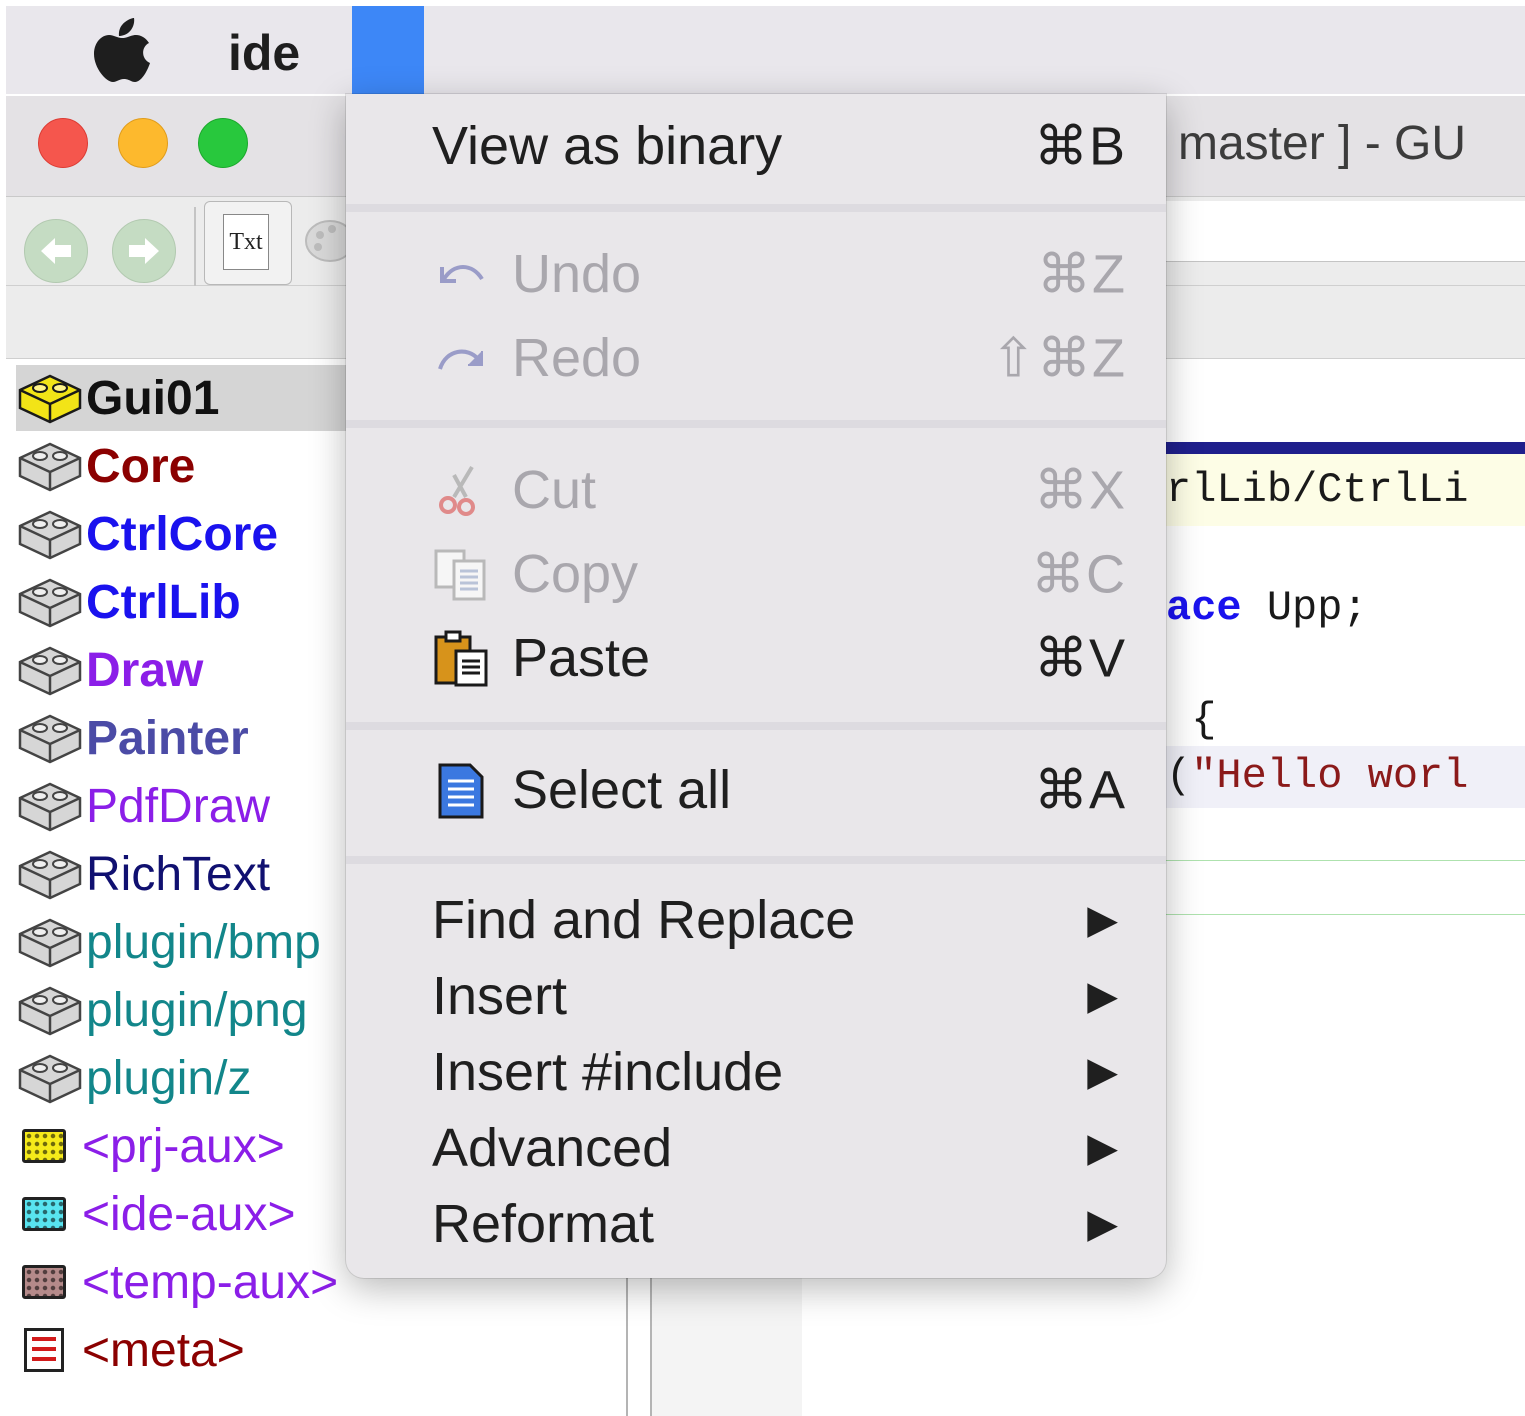 Image resolution: width=1525 pixels, height=1416 pixels. I want to click on editor-header-rule, so click(1345, 448).